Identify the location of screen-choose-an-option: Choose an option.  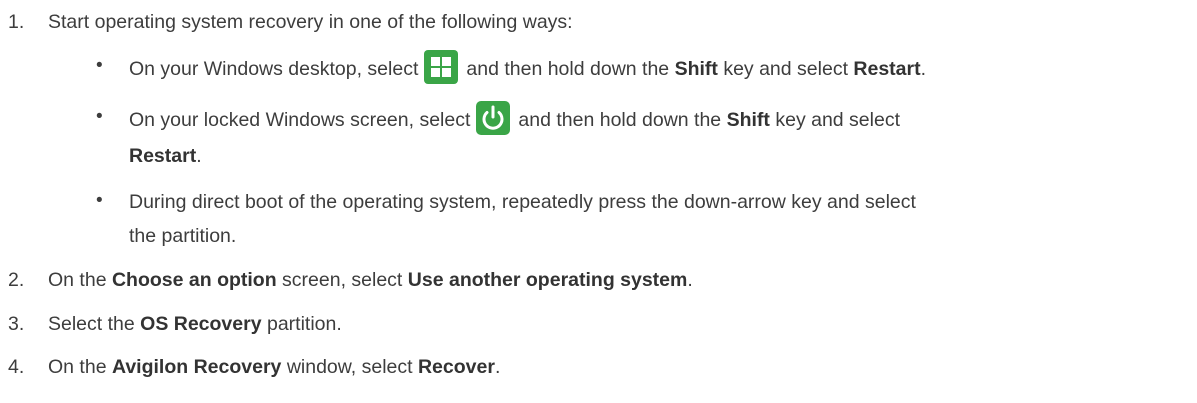
(194, 280).